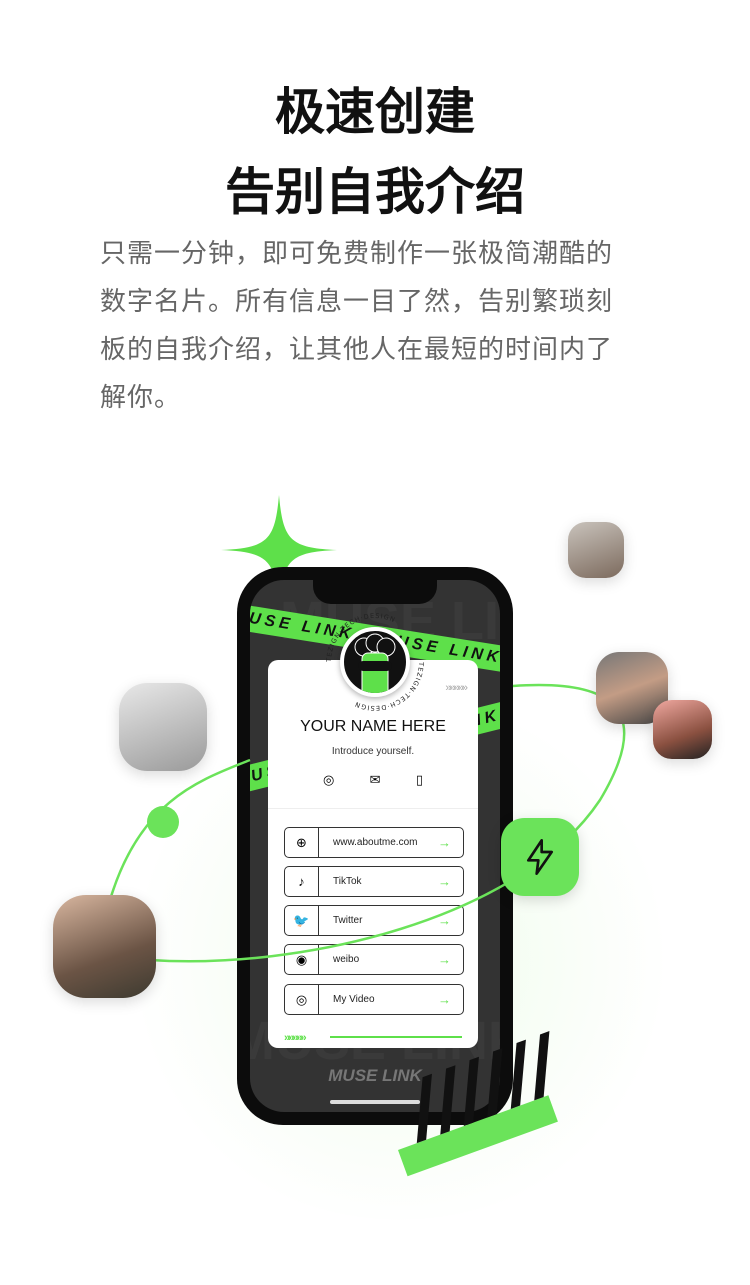  I want to click on card-intro: Introduce yourself., so click(373, 751).